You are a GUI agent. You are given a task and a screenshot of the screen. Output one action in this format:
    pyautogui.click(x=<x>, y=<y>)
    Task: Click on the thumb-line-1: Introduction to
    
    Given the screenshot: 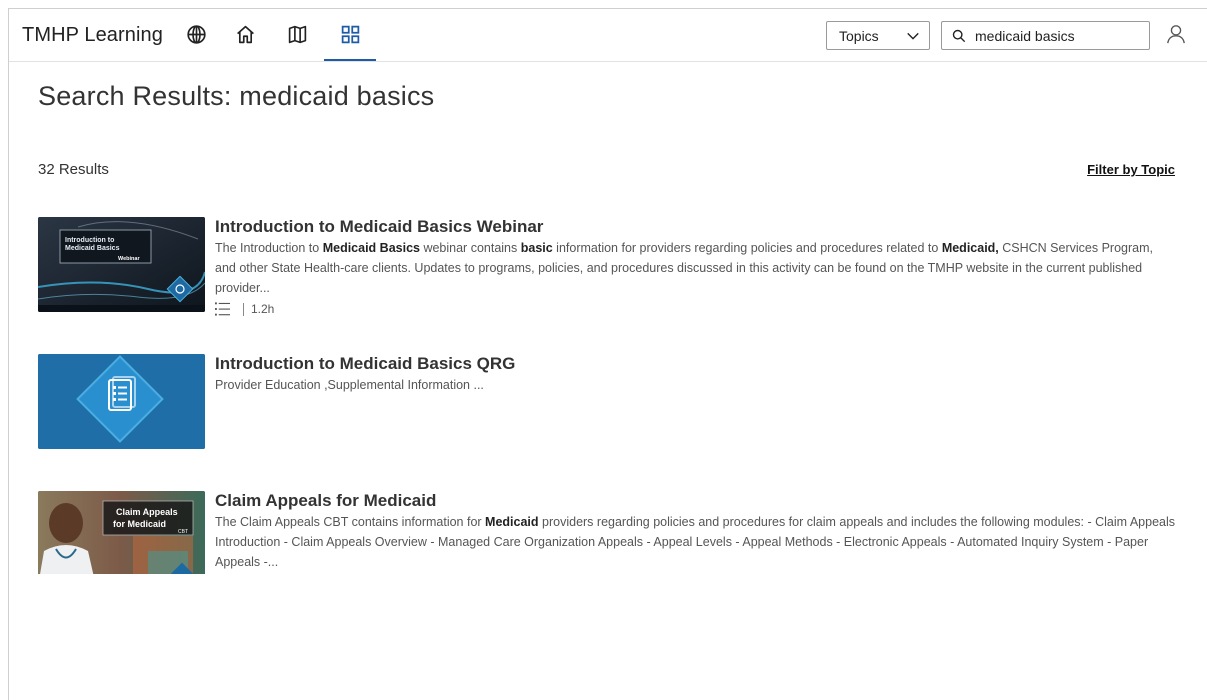 What is the action you would take?
    pyautogui.click(x=89, y=240)
    